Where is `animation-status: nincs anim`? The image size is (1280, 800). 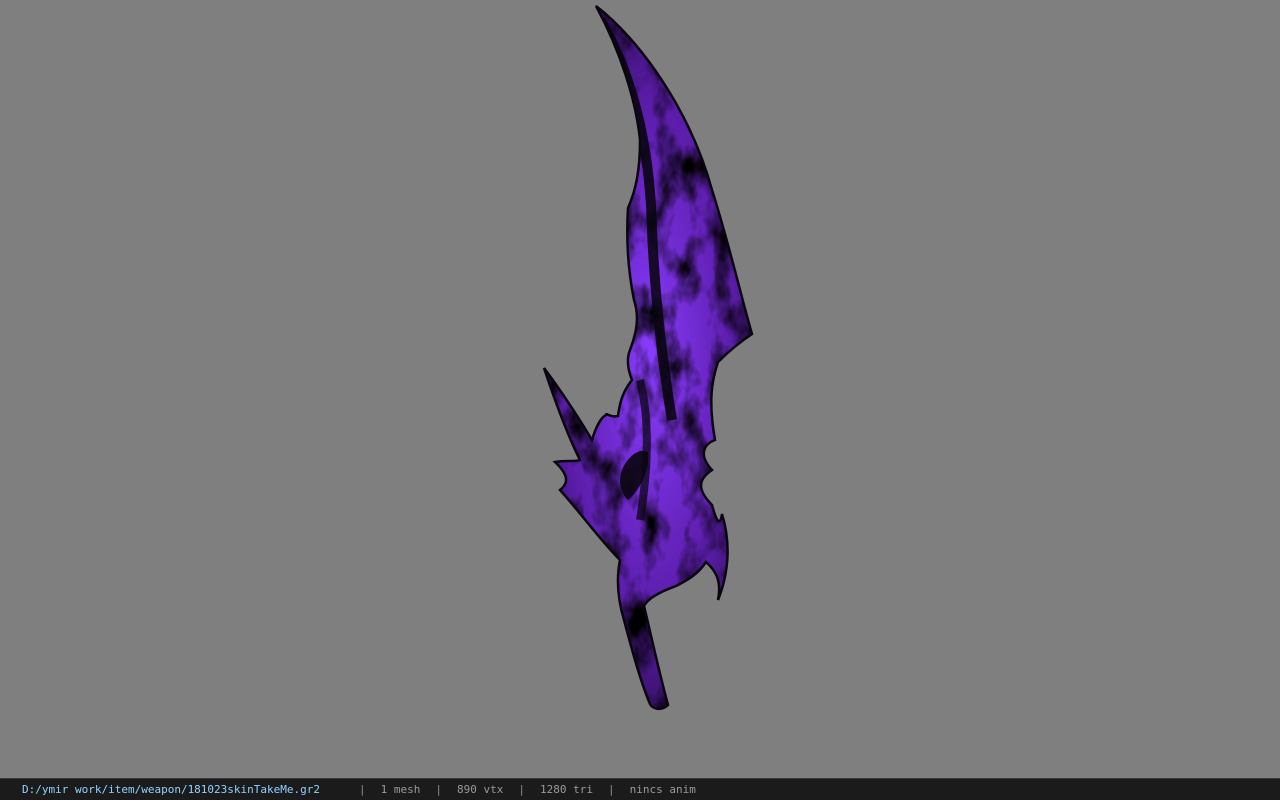
animation-status: nincs anim is located at coordinates (662, 789).